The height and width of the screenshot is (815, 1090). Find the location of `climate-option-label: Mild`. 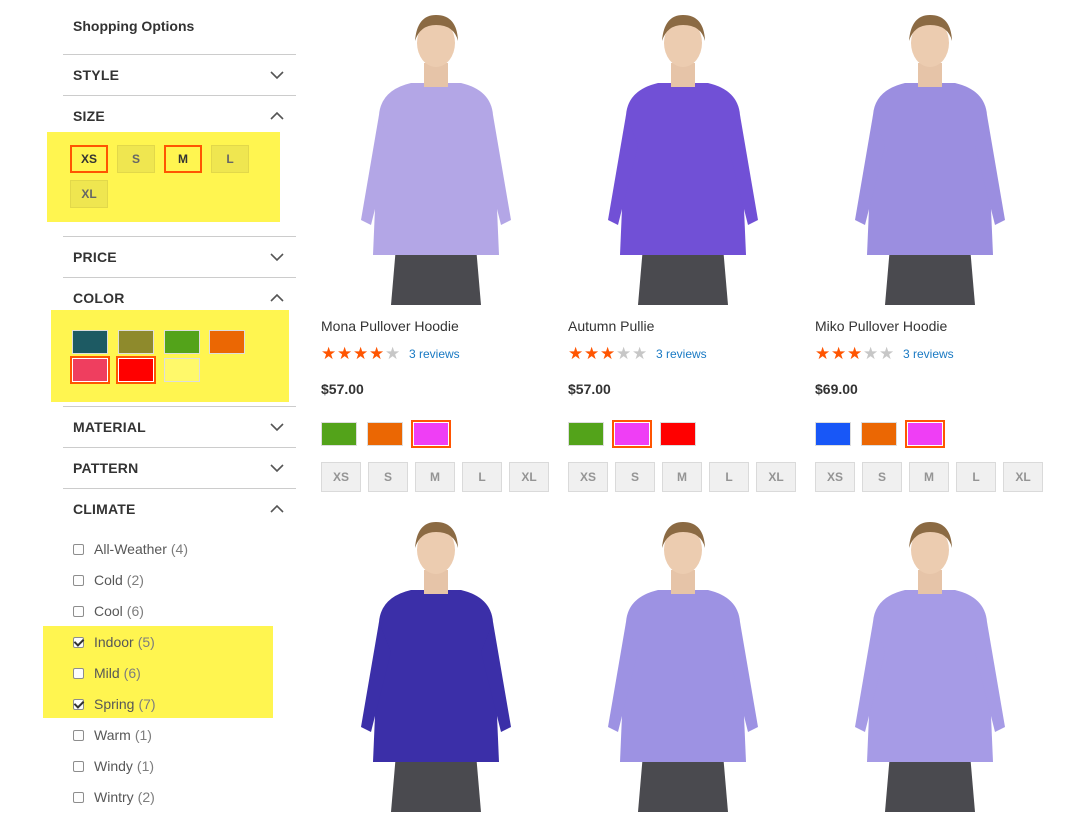

climate-option-label: Mild is located at coordinates (107, 673).